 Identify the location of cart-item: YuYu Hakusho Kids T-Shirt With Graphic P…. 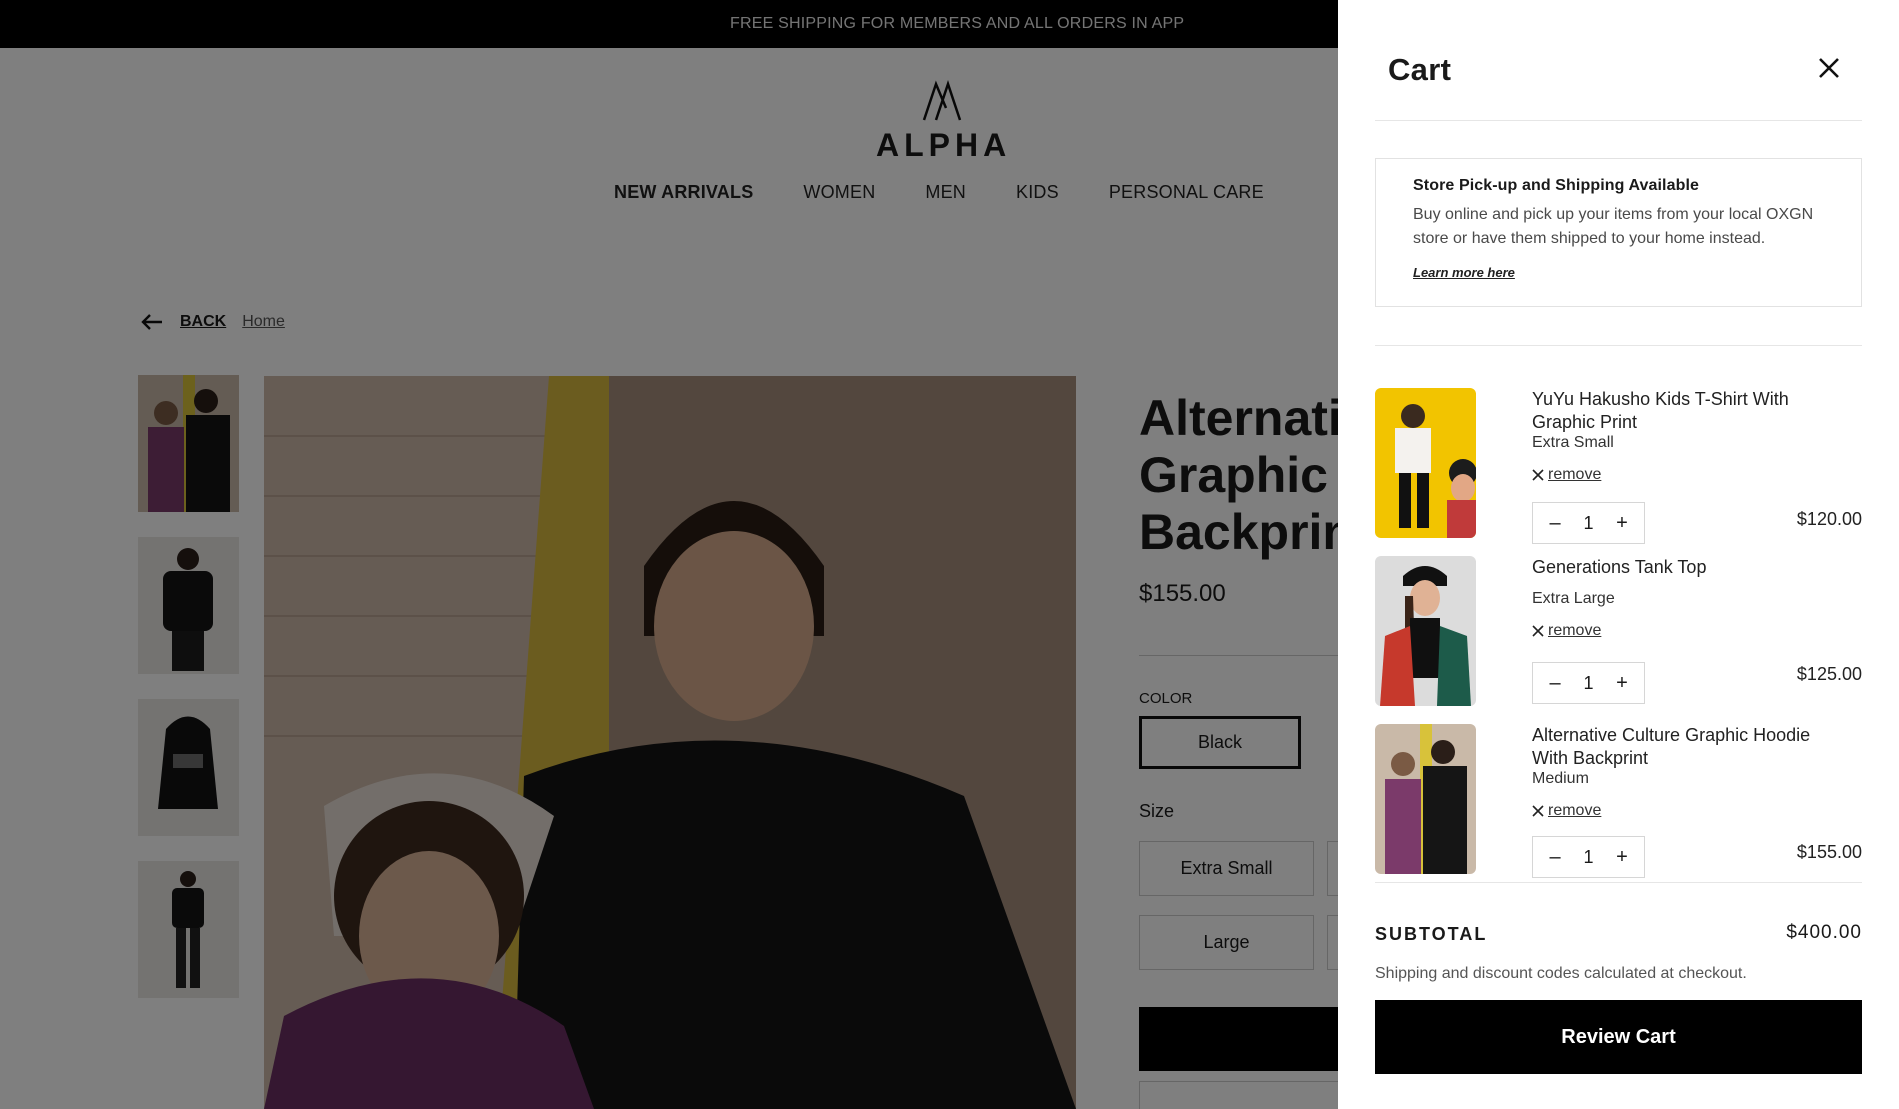
(1618, 466).